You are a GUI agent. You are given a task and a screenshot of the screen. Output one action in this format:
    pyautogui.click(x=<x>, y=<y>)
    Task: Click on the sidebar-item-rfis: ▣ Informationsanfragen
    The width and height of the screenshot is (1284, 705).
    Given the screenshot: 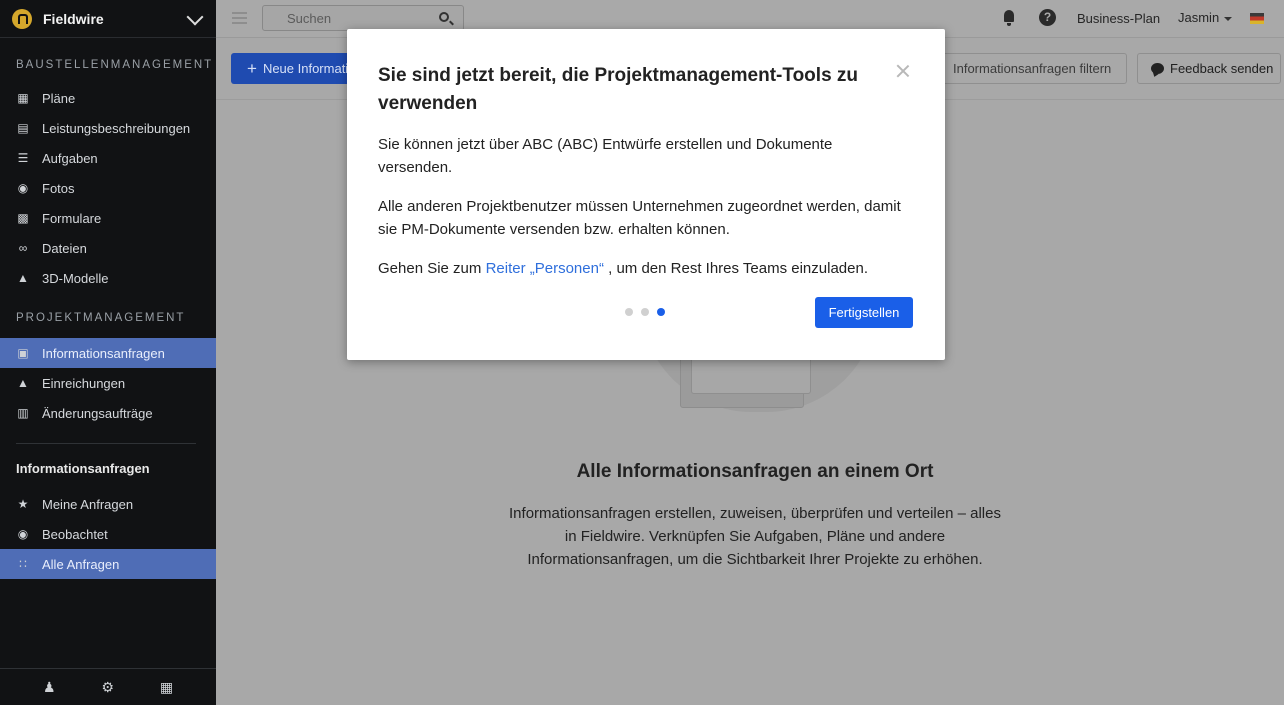 What is the action you would take?
    pyautogui.click(x=108, y=353)
    